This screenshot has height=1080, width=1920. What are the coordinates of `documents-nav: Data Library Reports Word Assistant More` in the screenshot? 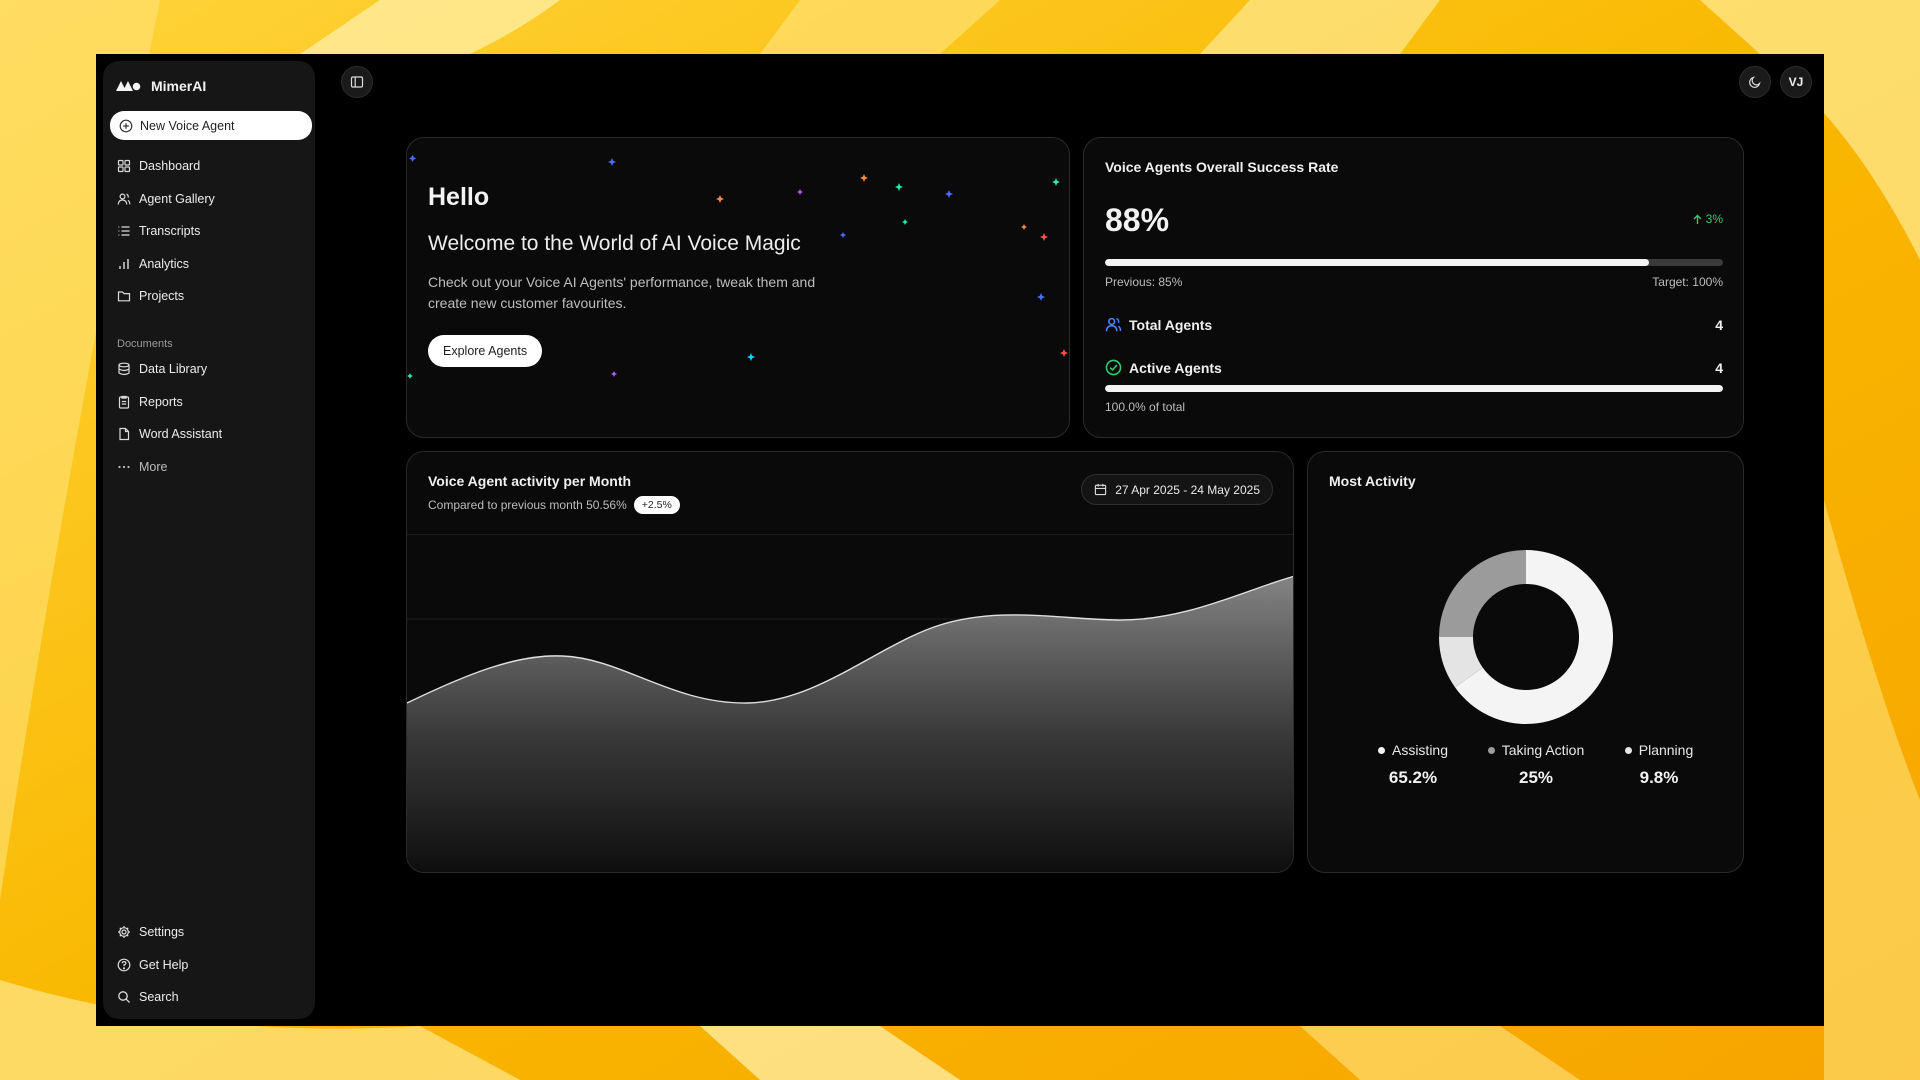 It's located at (211, 418).